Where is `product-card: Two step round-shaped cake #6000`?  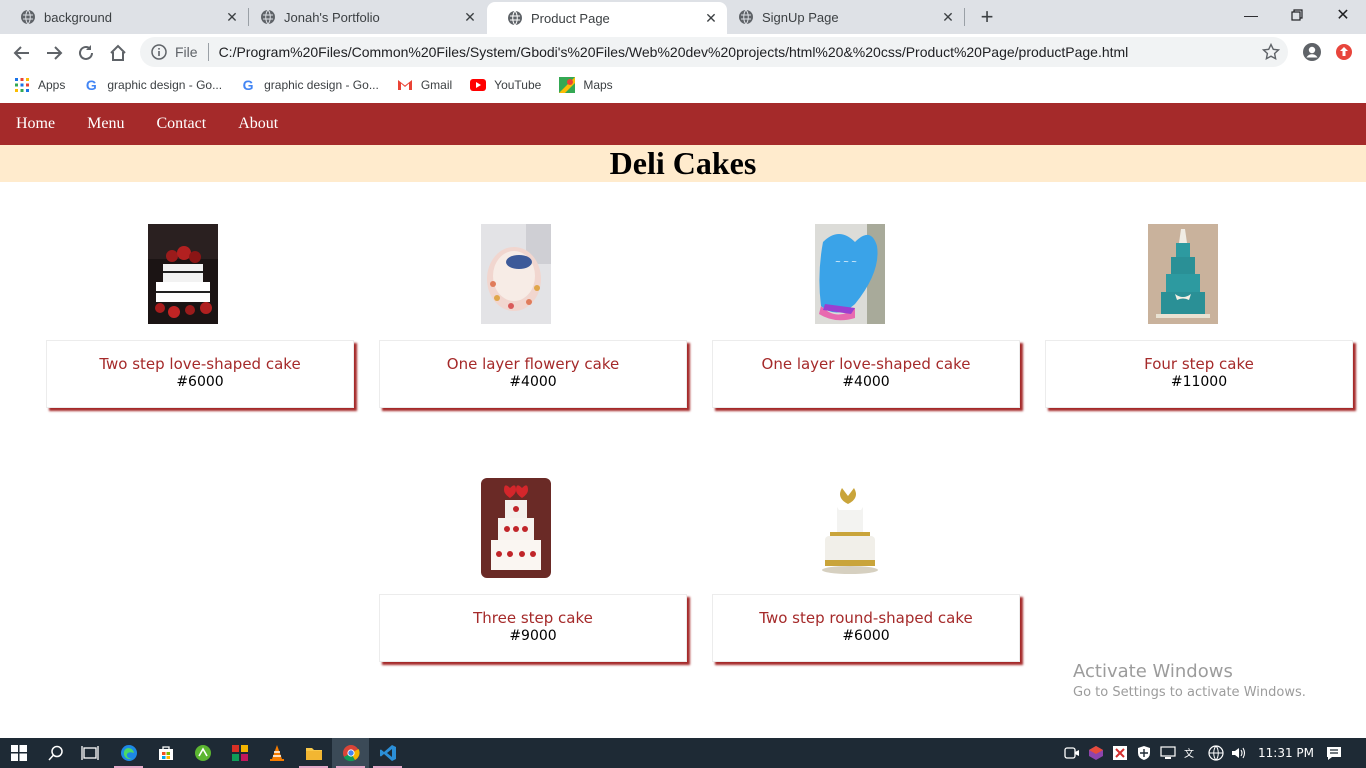 product-card: Two step round-shaped cake #6000 is located at coordinates (866, 628).